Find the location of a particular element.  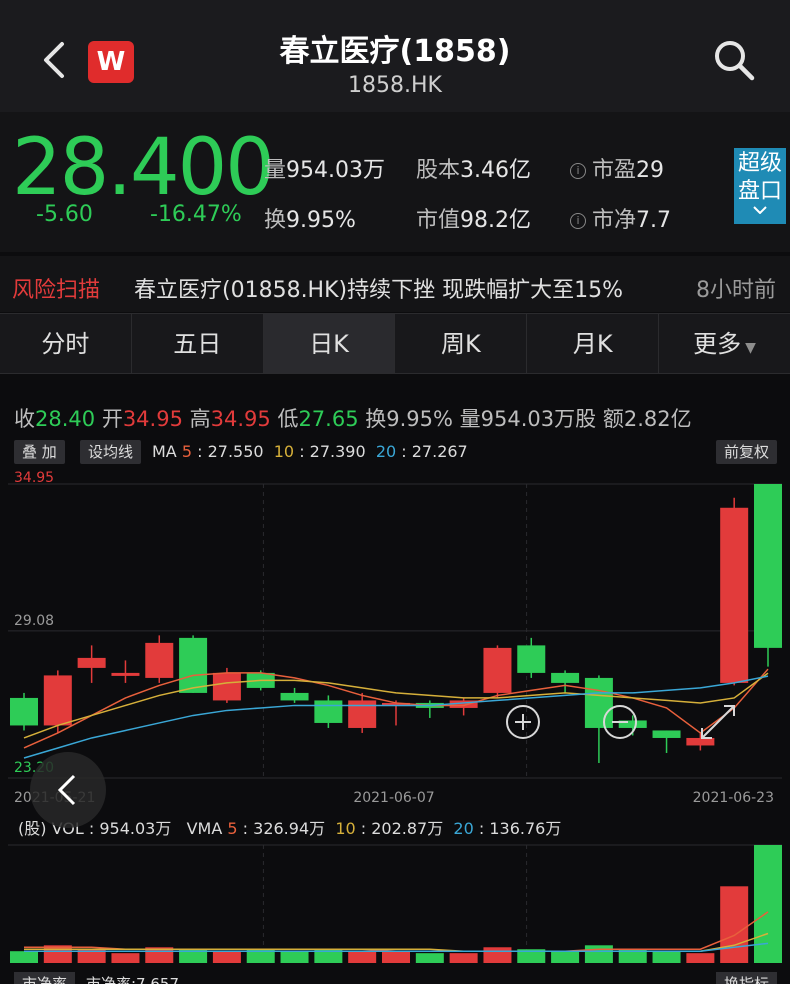

price-adjust-button: 前复权 is located at coordinates (747, 452).